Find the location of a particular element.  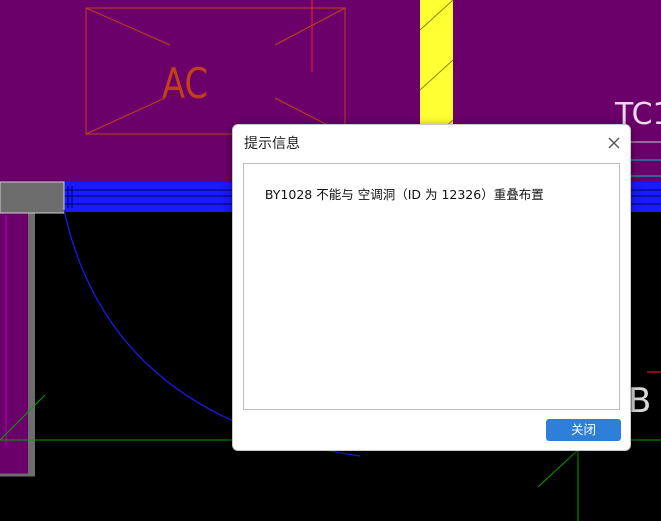

close-icon is located at coordinates (614, 143).